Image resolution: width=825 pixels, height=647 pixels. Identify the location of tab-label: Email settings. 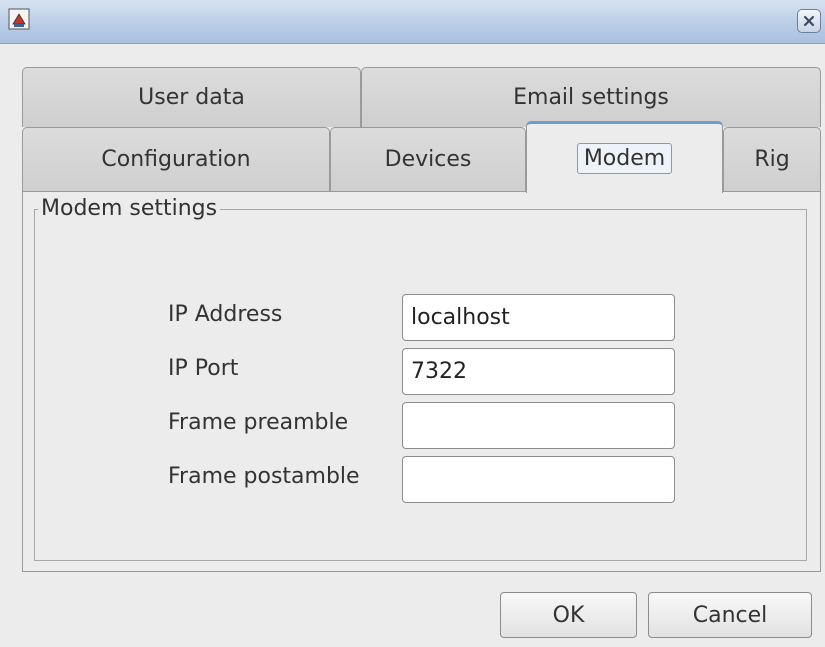
(591, 97).